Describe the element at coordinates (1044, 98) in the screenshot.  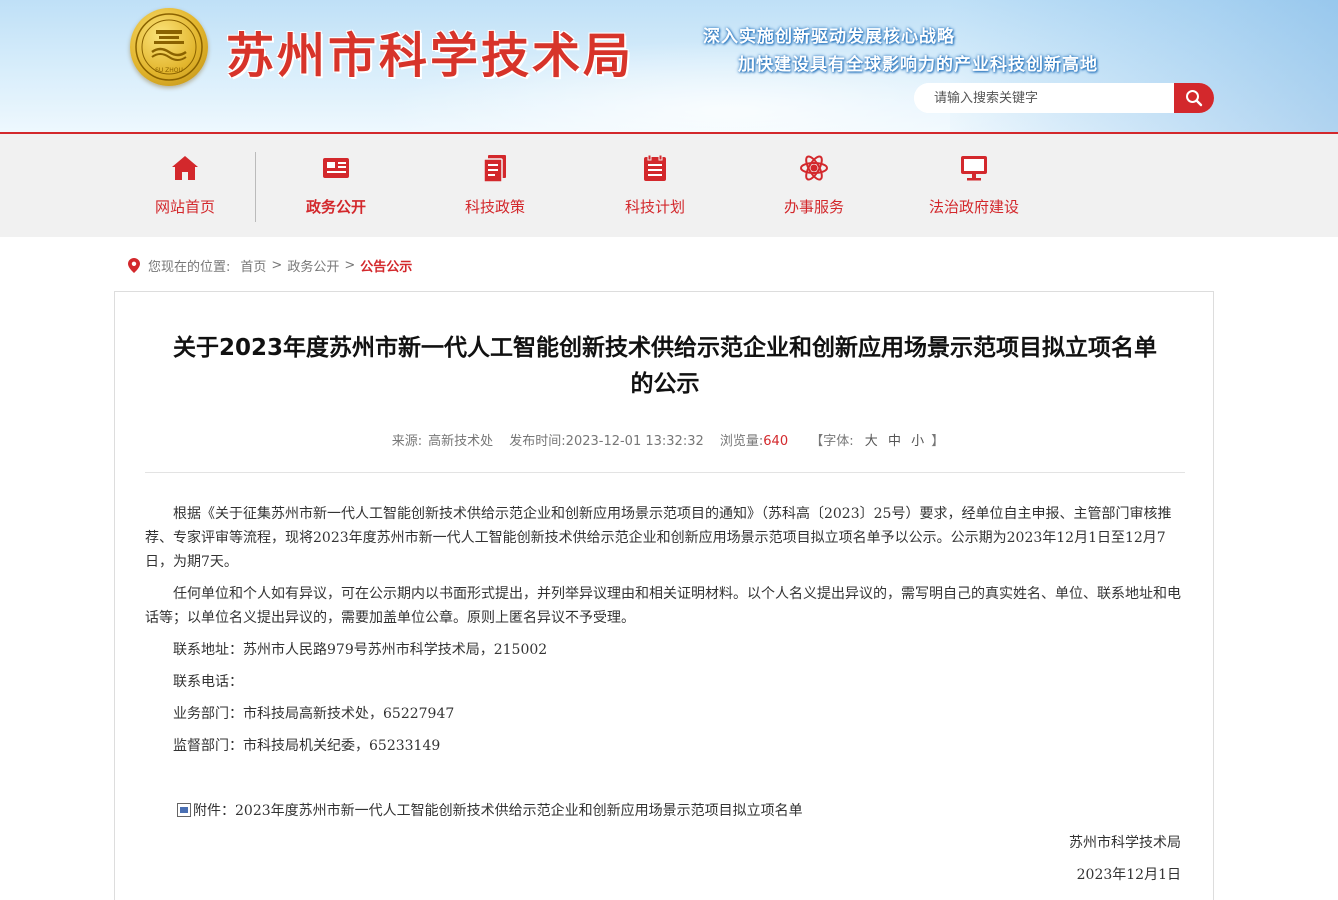
I see `search-input` at that location.